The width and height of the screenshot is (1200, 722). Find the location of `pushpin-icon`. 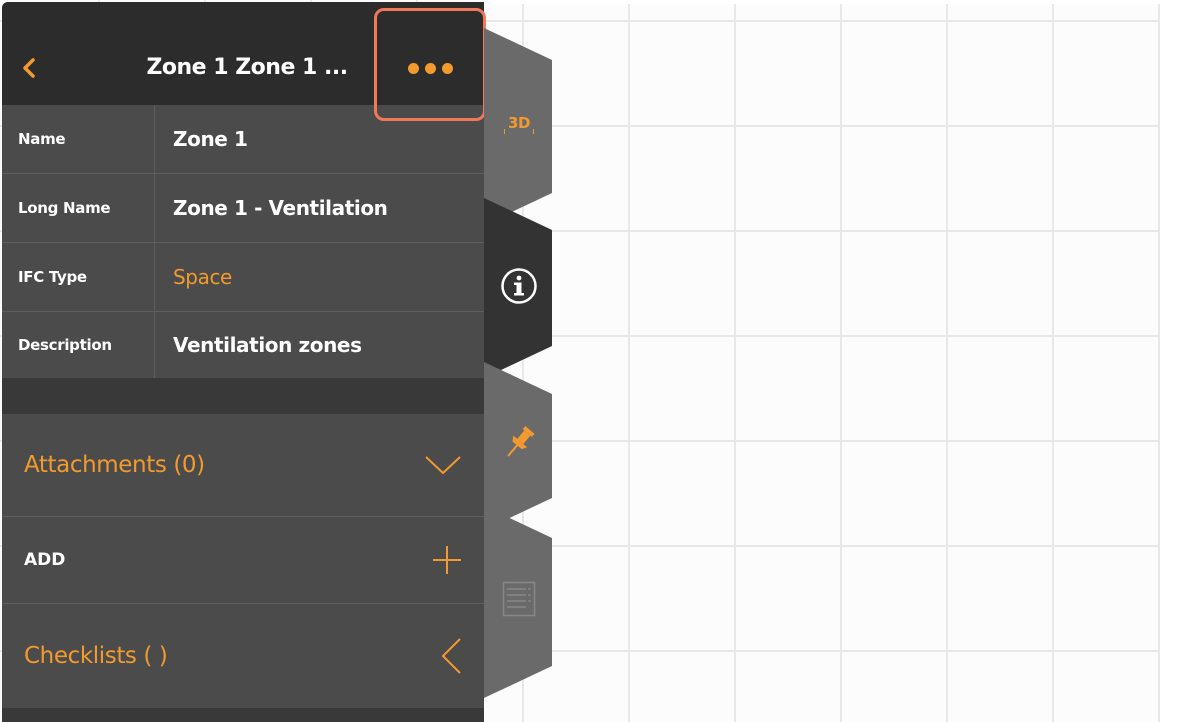

pushpin-icon is located at coordinates (521, 441).